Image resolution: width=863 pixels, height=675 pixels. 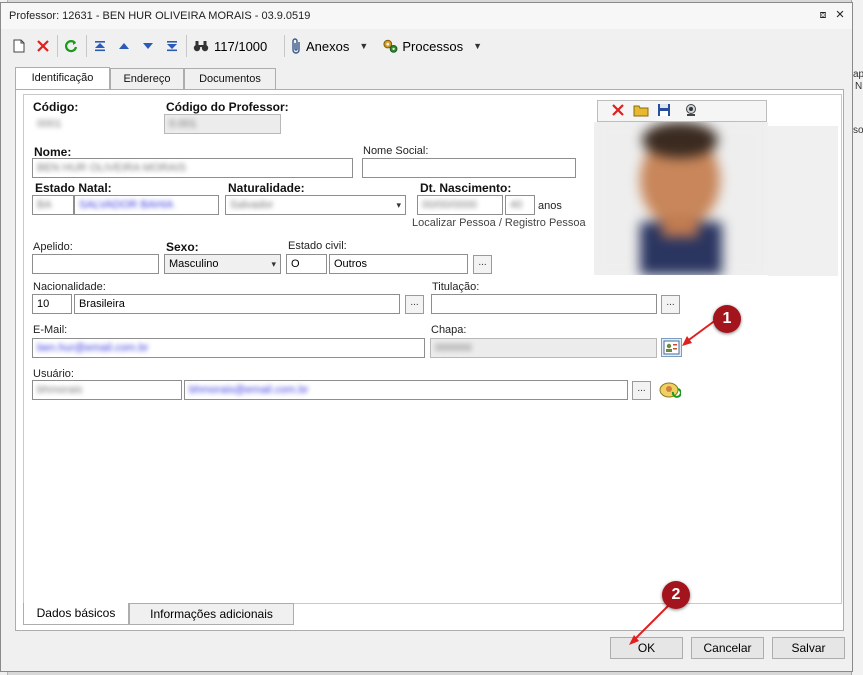 What do you see at coordinates (460, 205) in the screenshot?
I see `dt-nascimento-field: 00/00/0000` at bounding box center [460, 205].